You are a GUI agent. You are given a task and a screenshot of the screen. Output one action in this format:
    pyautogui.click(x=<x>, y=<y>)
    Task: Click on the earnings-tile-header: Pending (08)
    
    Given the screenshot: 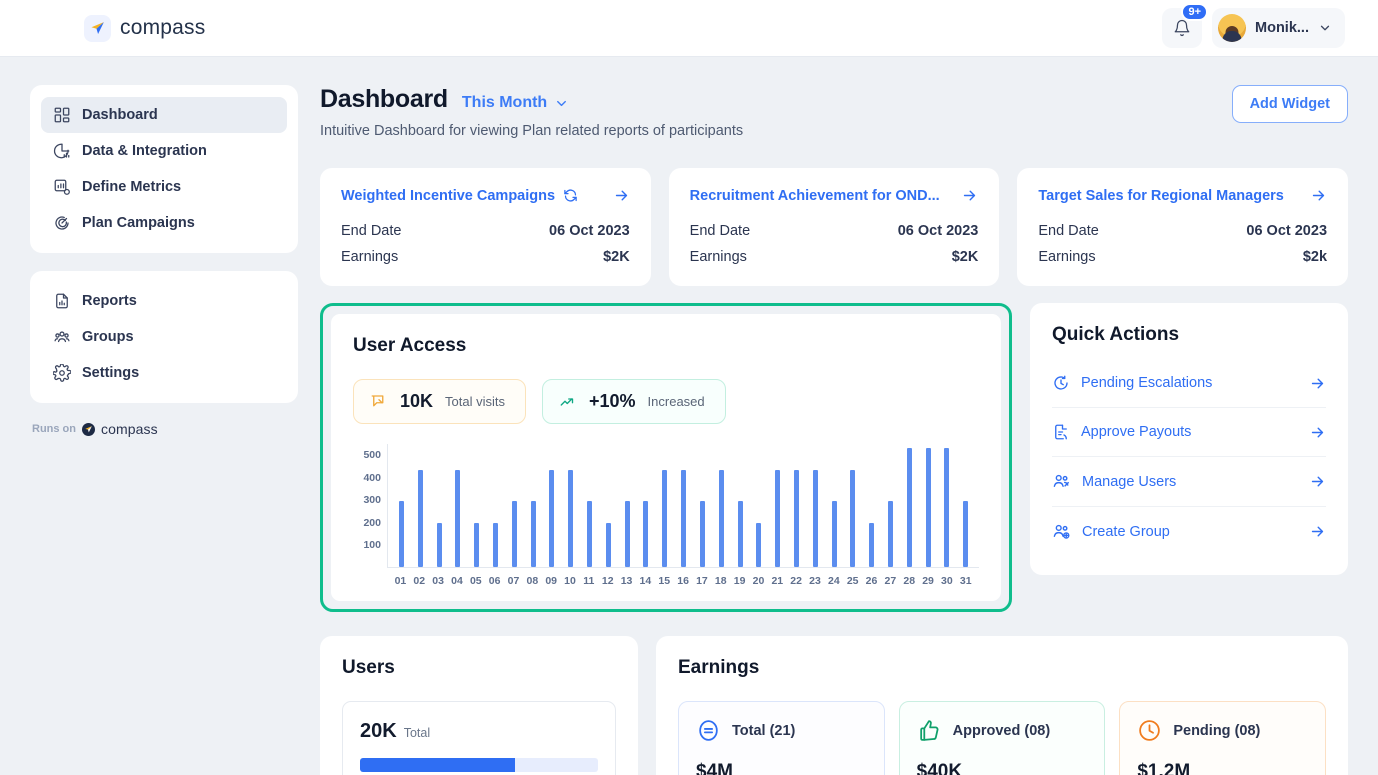 What is the action you would take?
    pyautogui.click(x=1222, y=730)
    